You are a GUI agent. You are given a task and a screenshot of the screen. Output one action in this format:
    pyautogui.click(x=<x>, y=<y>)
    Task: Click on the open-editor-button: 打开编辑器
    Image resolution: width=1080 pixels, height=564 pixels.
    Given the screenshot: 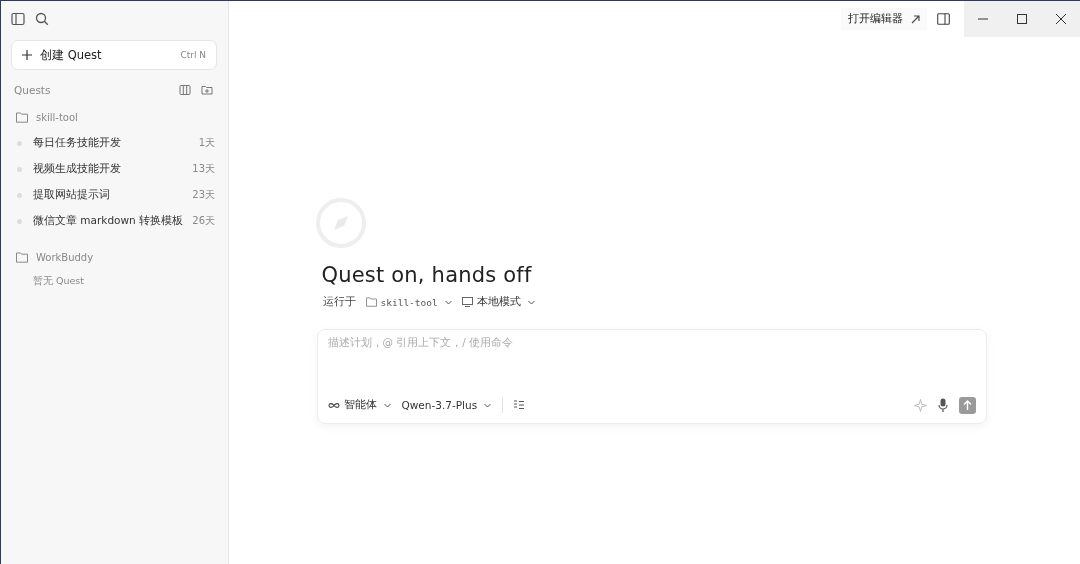 What is the action you would take?
    pyautogui.click(x=884, y=19)
    